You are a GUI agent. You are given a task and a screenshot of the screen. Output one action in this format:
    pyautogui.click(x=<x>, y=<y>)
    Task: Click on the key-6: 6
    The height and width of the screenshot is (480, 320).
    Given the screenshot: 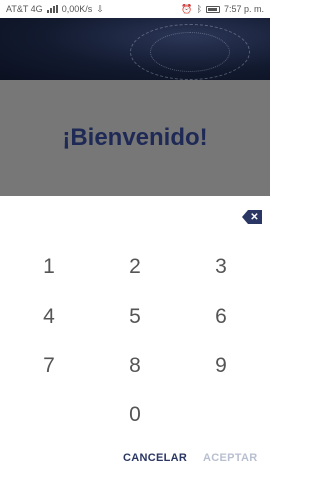 What is the action you would take?
    pyautogui.click(x=221, y=317)
    